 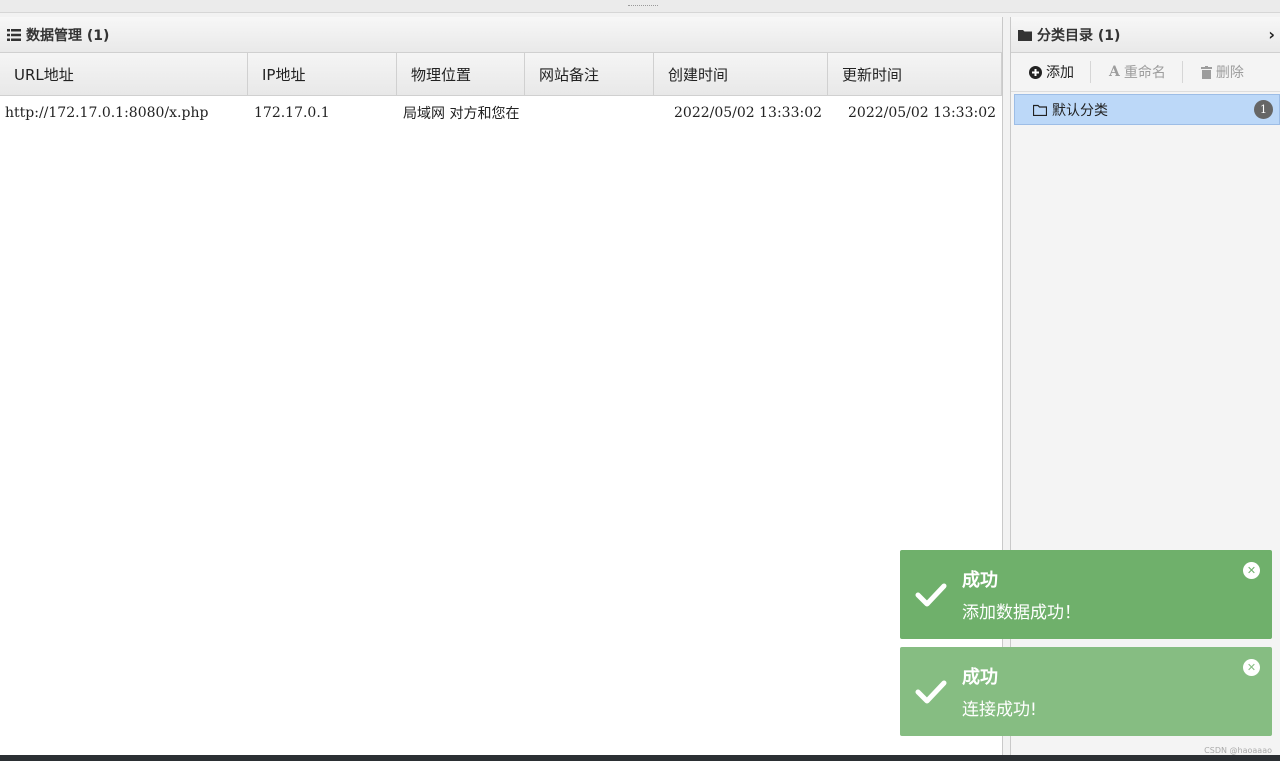 I want to click on column-header-created: 创建时间, so click(x=741, y=74).